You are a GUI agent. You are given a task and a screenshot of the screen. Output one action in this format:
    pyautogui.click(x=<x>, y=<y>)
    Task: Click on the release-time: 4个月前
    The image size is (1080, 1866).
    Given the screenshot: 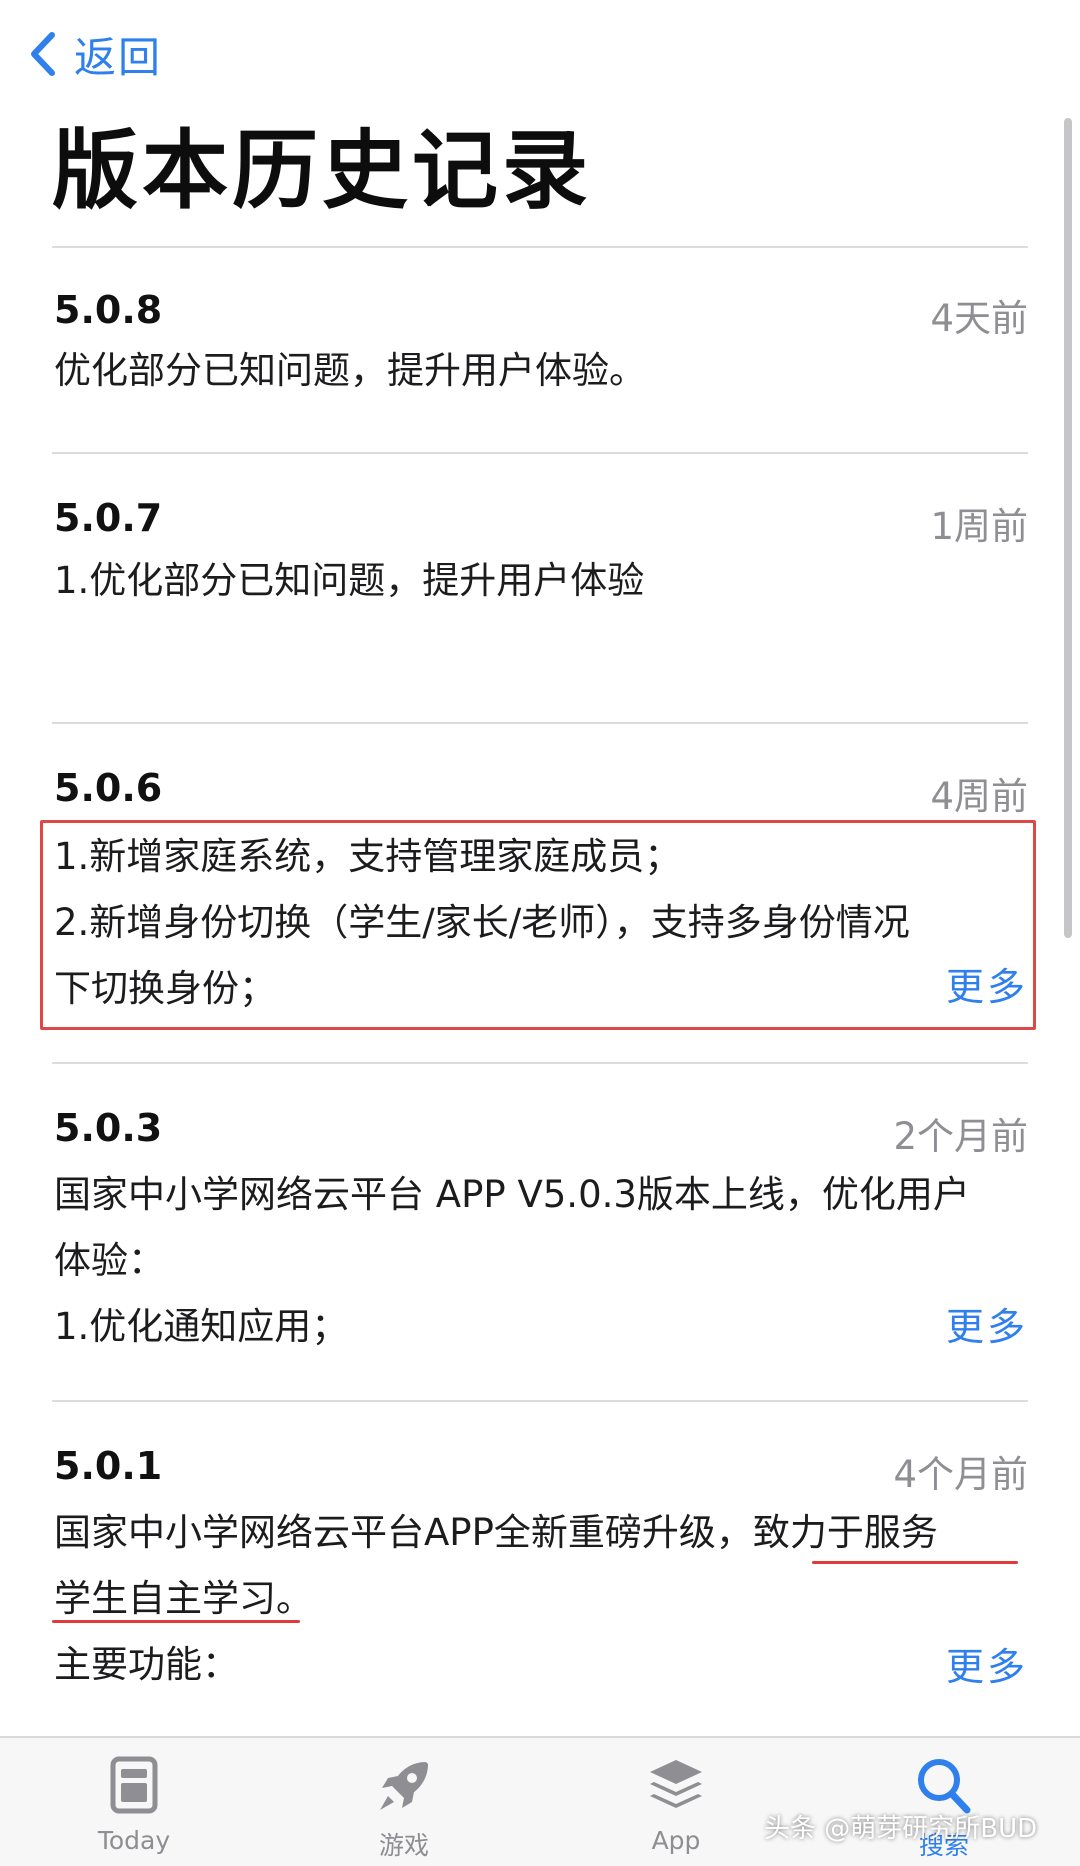 What is the action you would take?
    pyautogui.click(x=960, y=1474)
    